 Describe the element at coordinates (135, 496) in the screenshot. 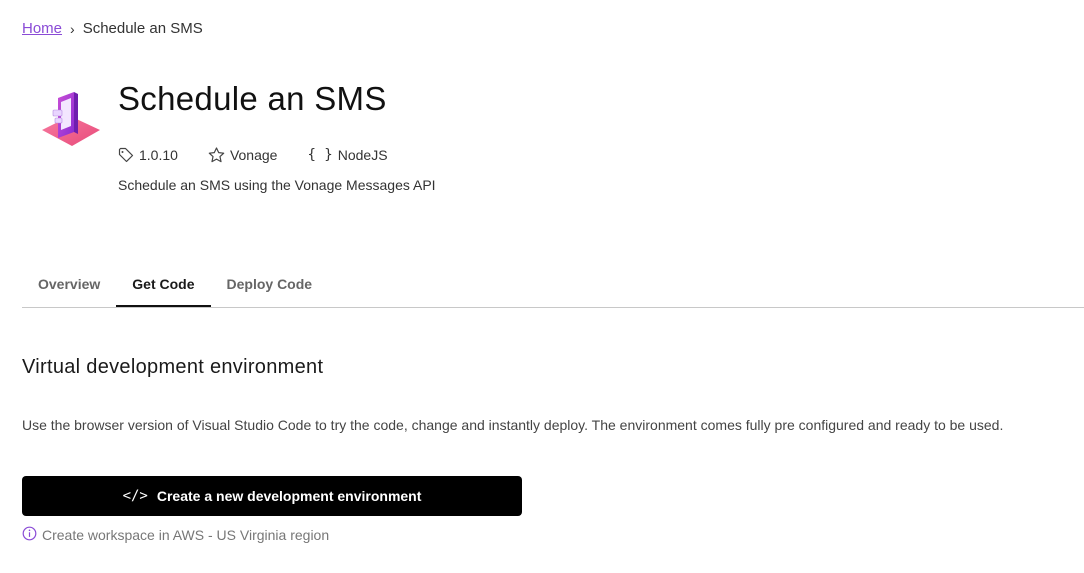

I see `code-icon: </>` at that location.